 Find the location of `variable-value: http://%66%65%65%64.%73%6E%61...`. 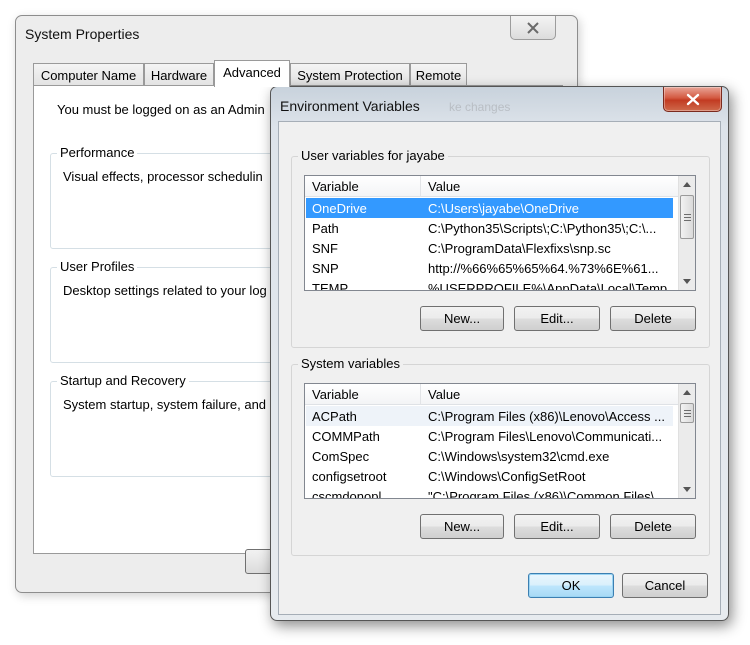

variable-value: http://%66%65%65%64.%73%6E%61... is located at coordinates (543, 268).